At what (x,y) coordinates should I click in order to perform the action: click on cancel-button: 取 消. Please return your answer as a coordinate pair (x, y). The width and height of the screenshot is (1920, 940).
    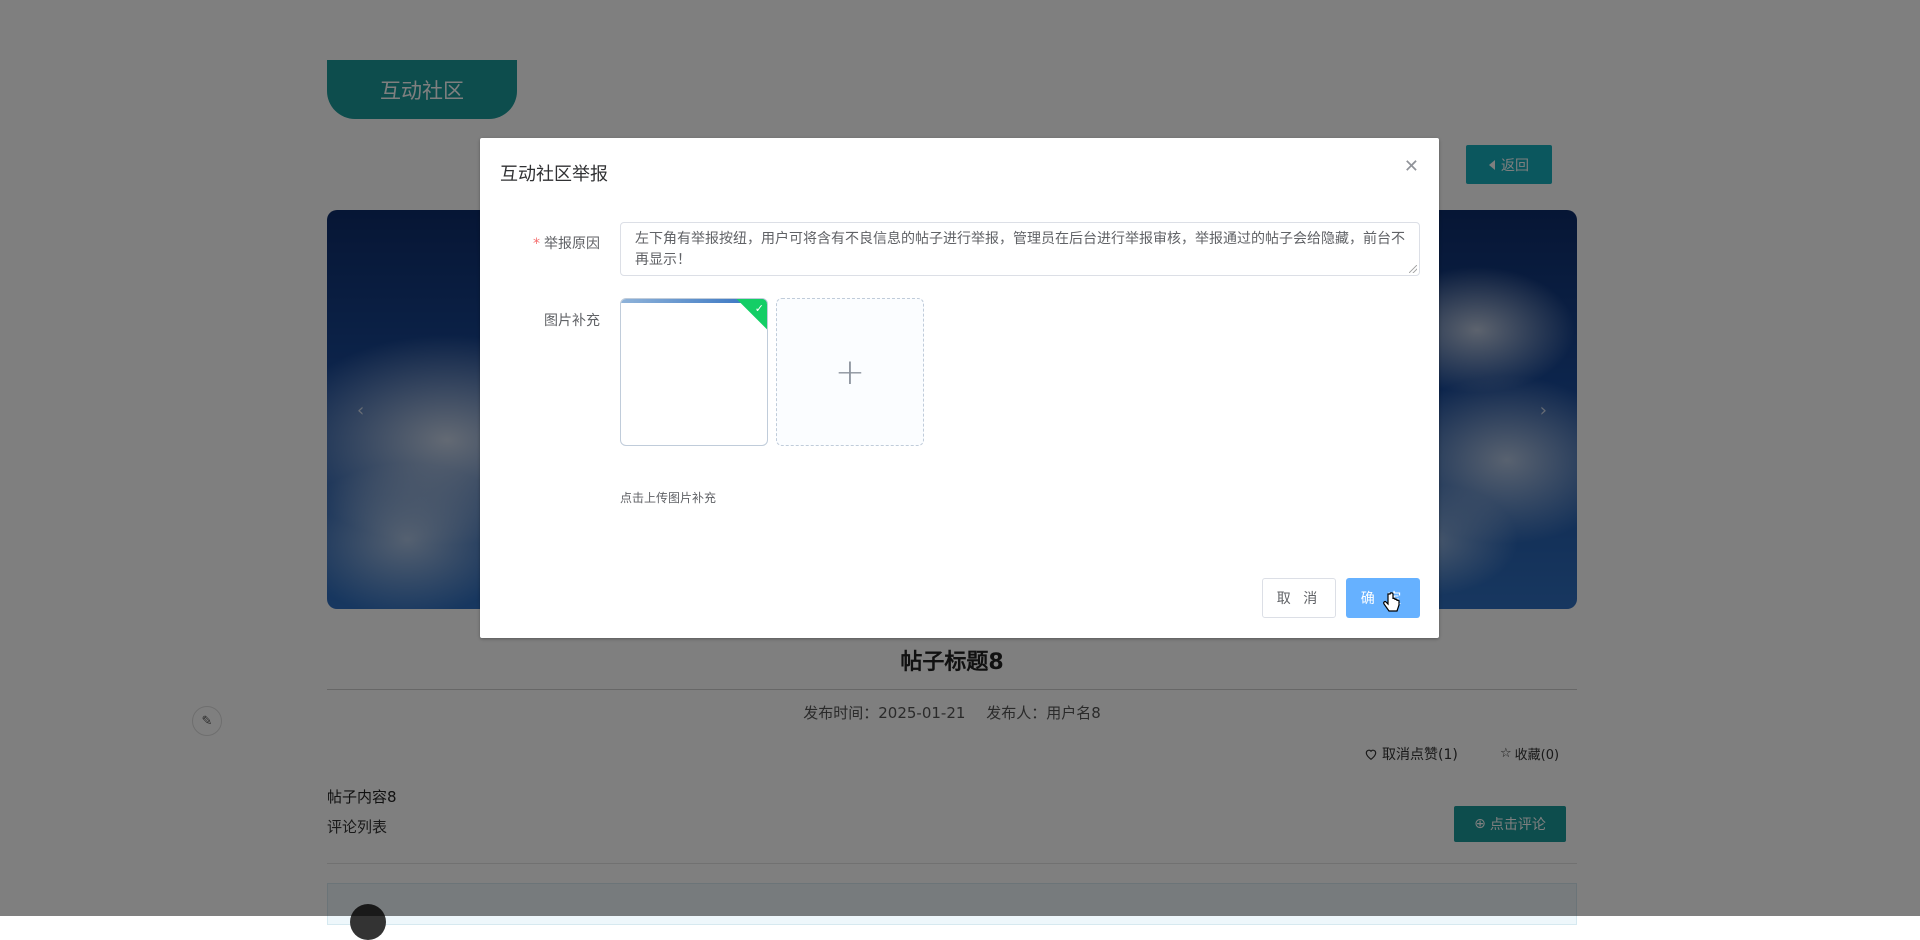
    Looking at the image, I should click on (1299, 598).